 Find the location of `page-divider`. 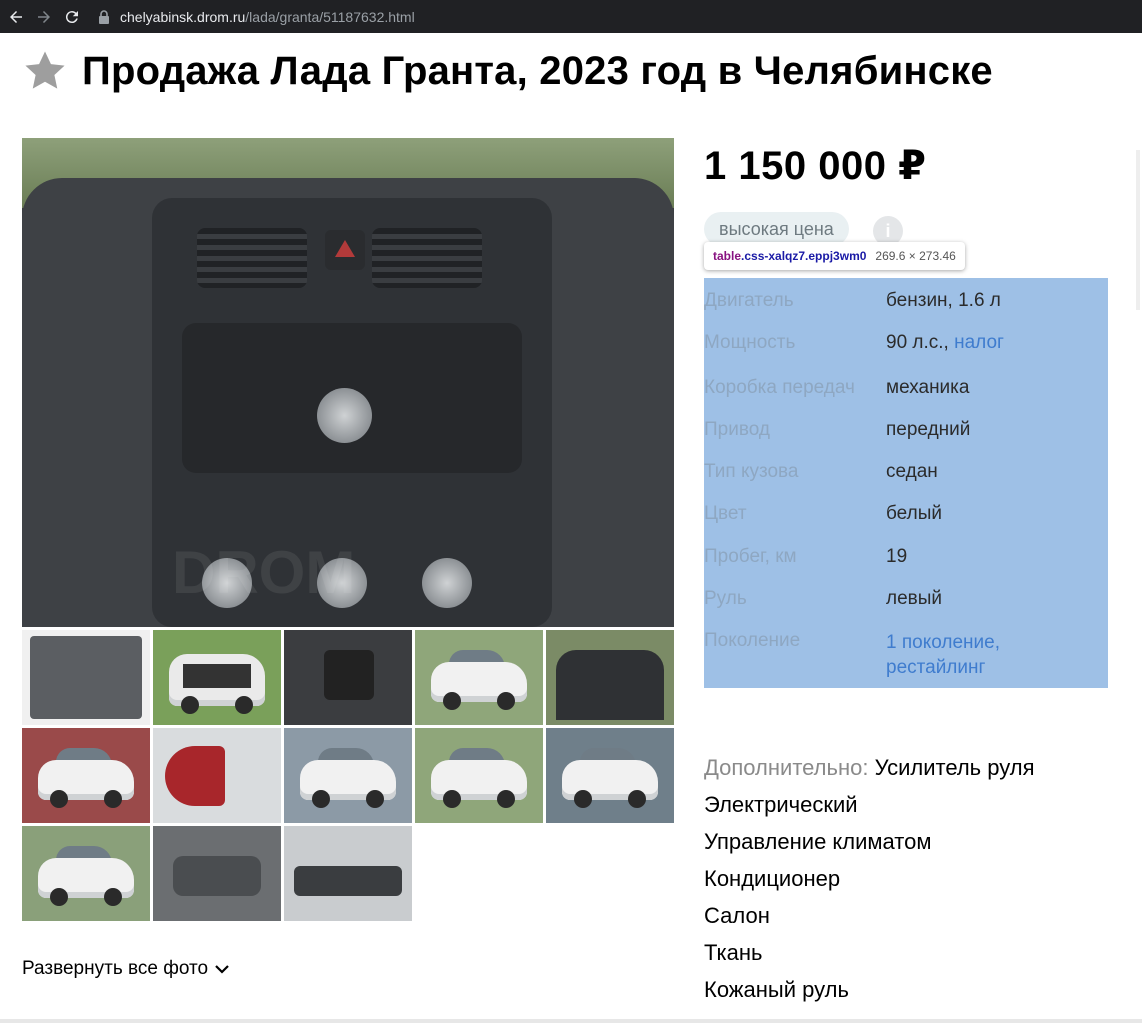

page-divider is located at coordinates (571, 1021).